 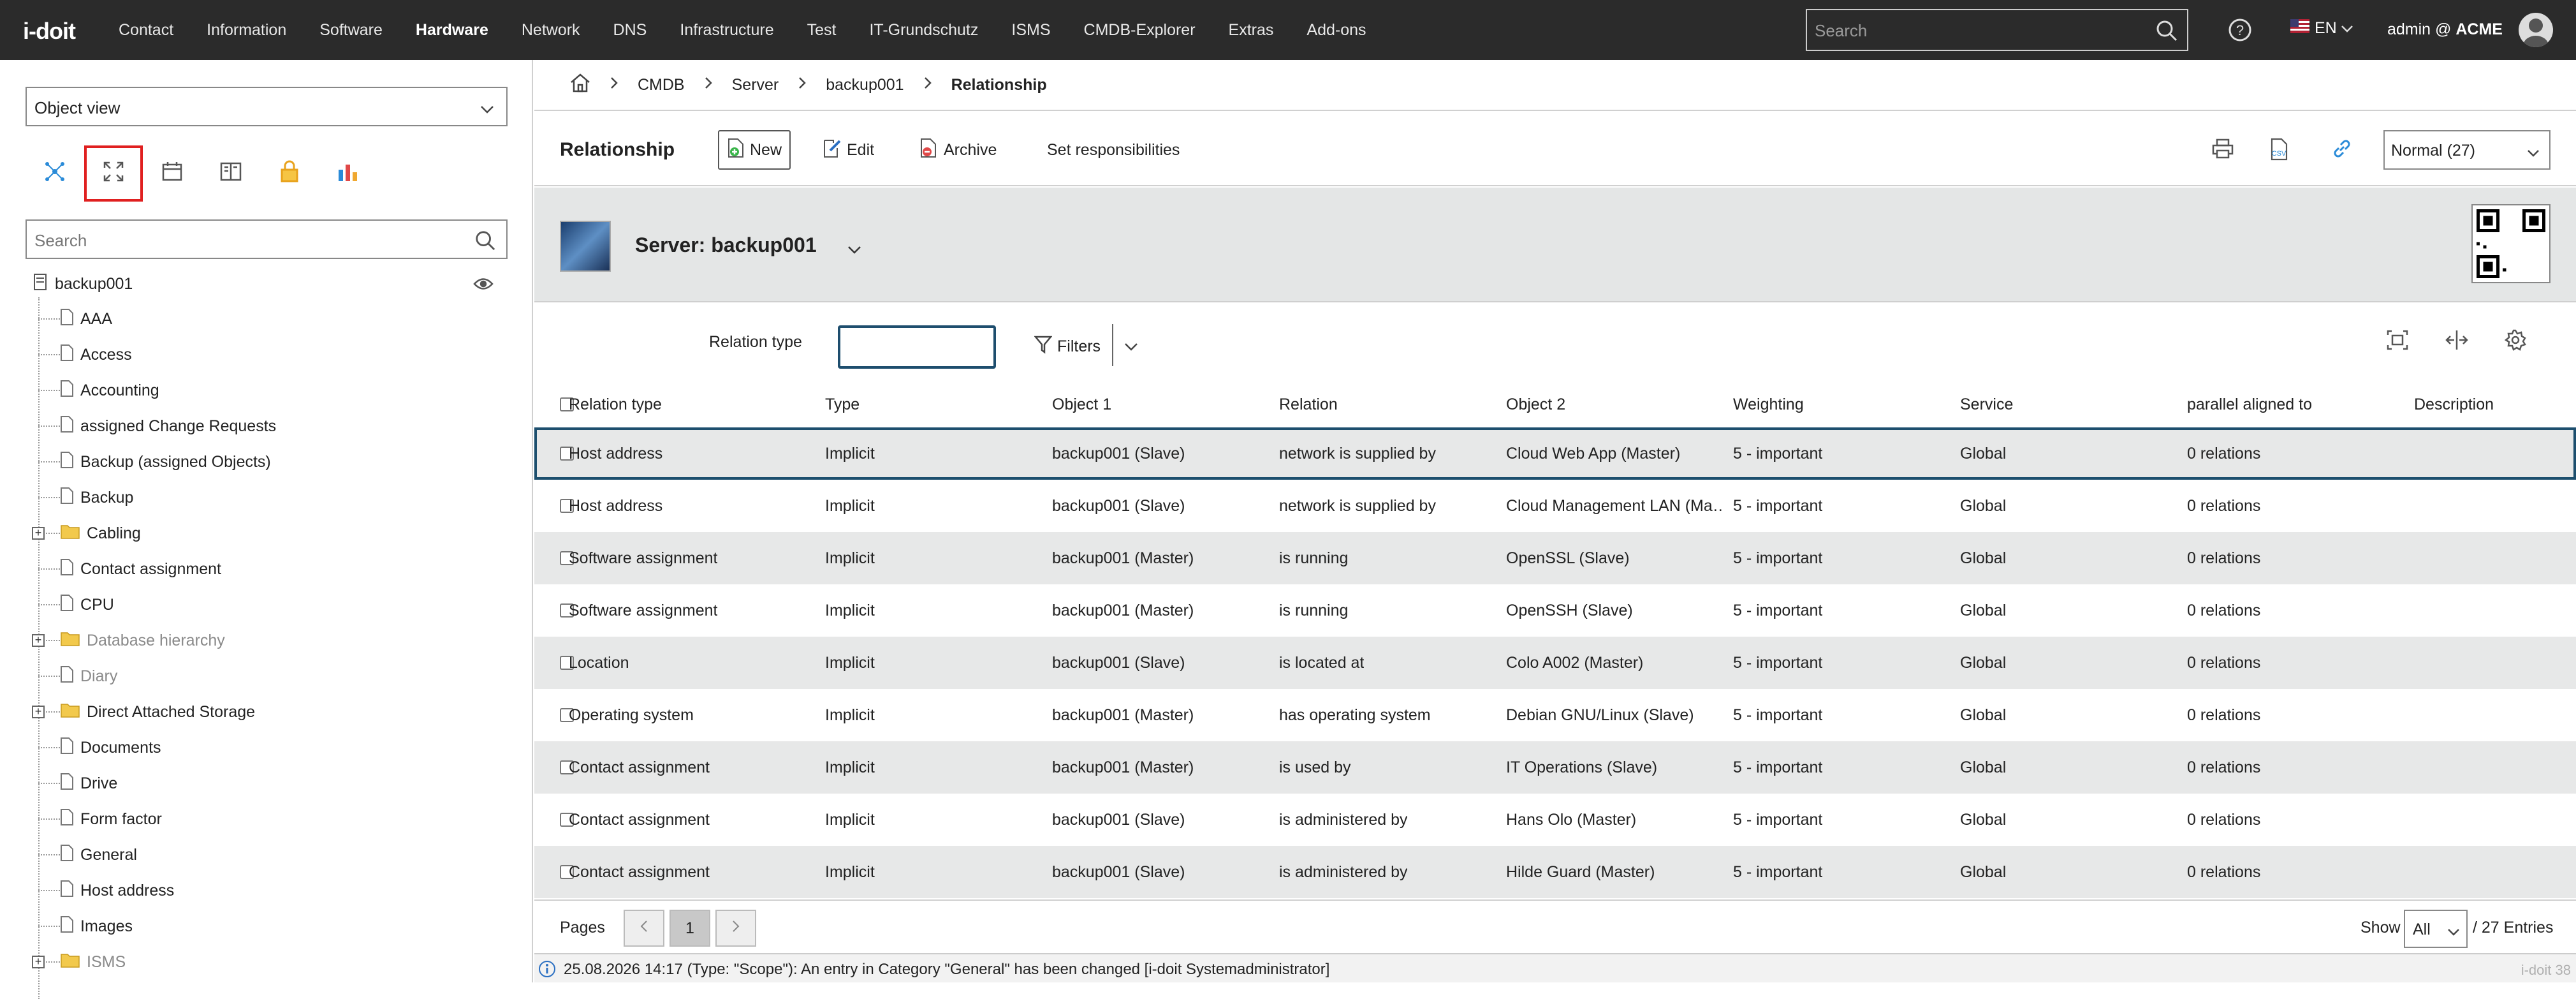 What do you see at coordinates (2321, 29) in the screenshot?
I see `language-selector: EN` at bounding box center [2321, 29].